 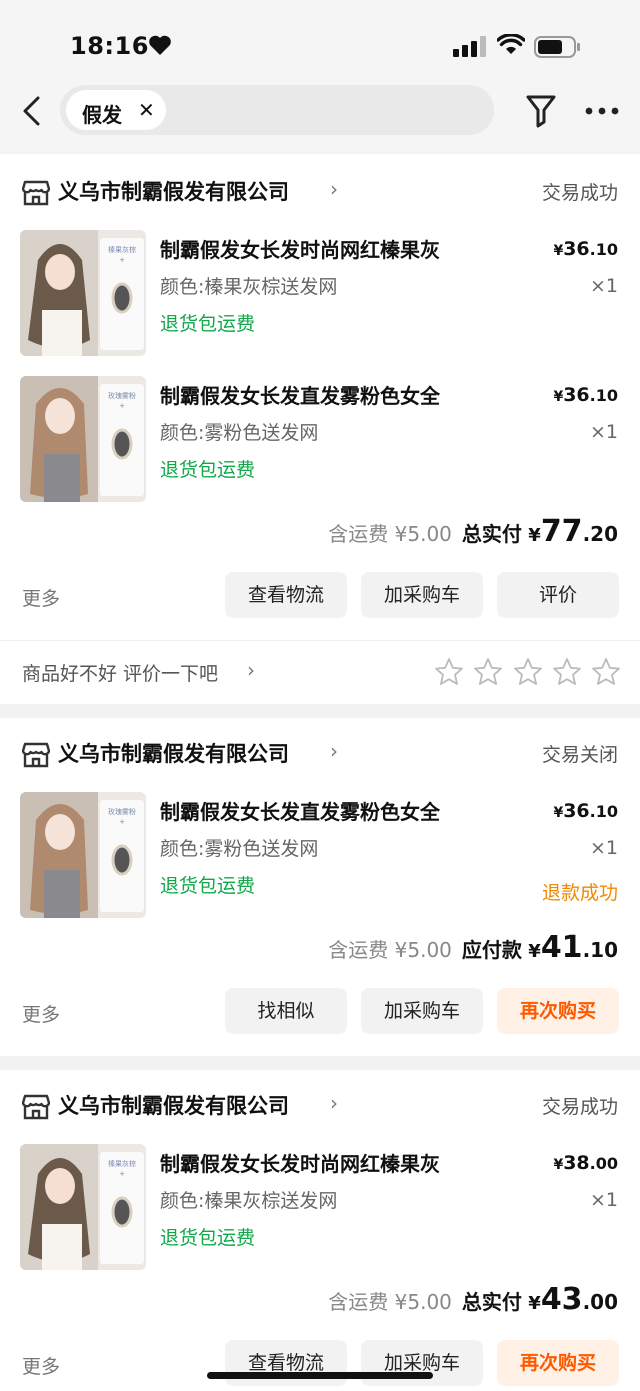 What do you see at coordinates (320, 640) in the screenshot?
I see `divider` at bounding box center [320, 640].